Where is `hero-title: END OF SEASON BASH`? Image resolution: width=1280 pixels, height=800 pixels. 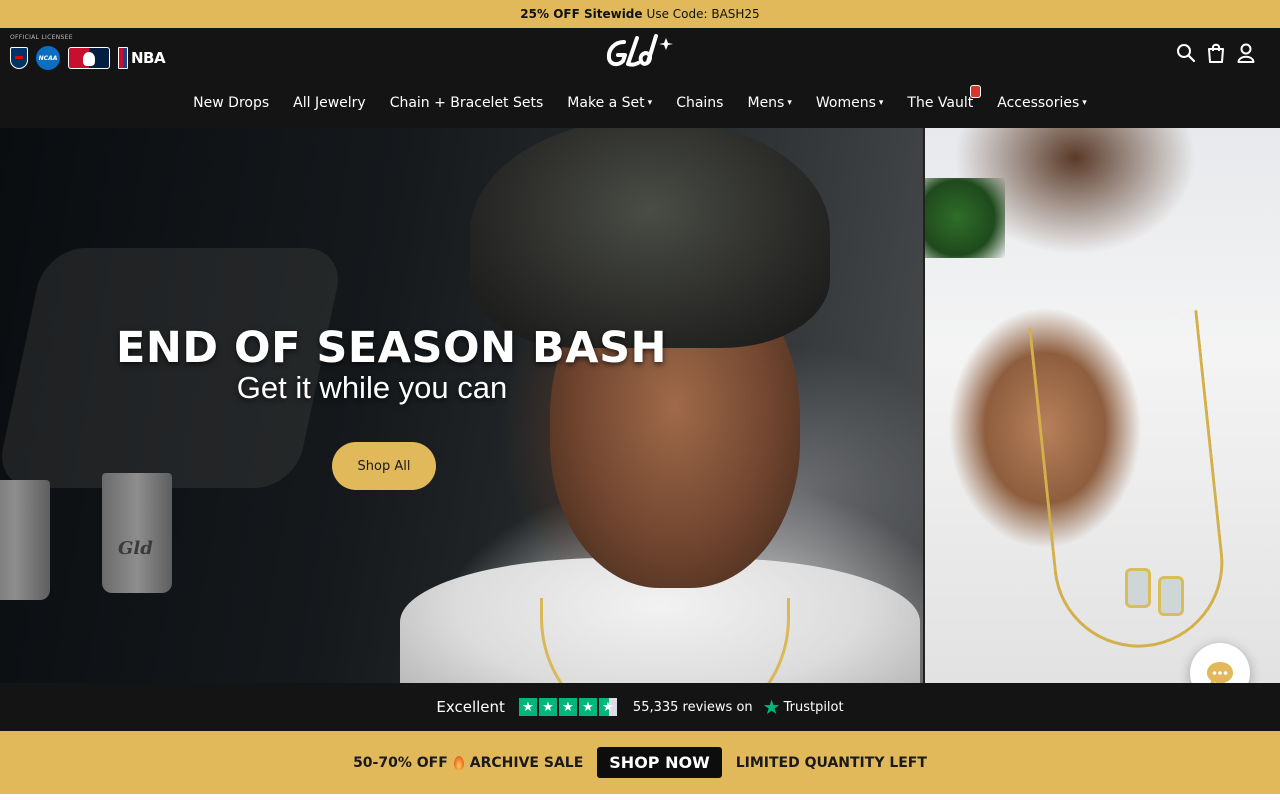
hero-title: END OF SEASON BASH is located at coordinates (392, 348).